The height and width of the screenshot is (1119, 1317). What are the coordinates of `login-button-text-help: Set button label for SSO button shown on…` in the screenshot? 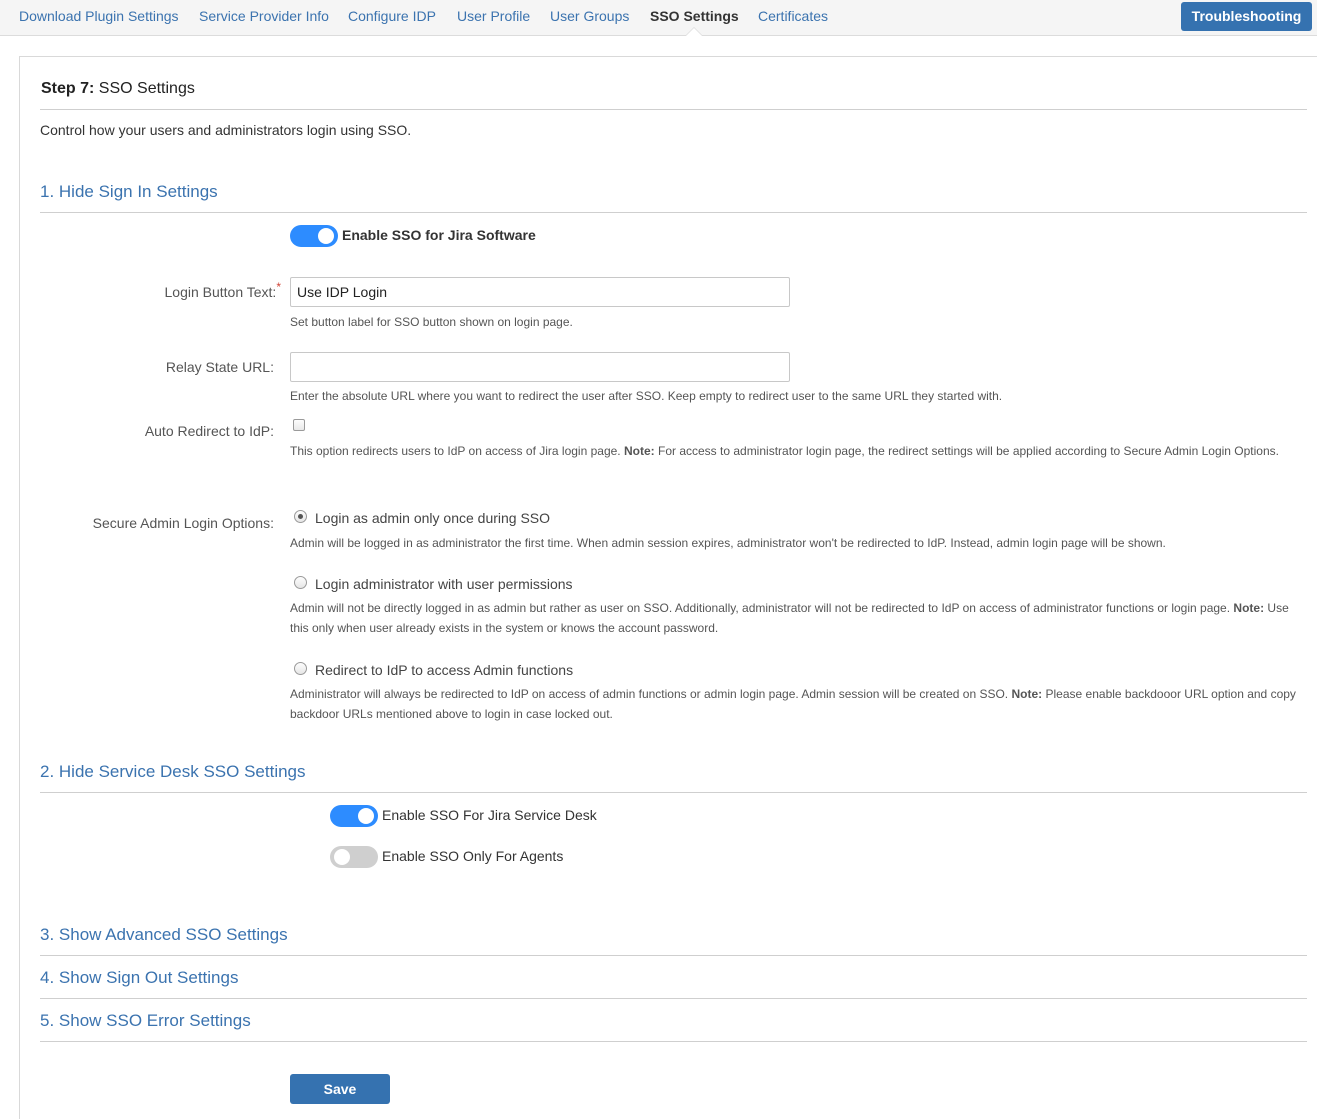 It's located at (431, 322).